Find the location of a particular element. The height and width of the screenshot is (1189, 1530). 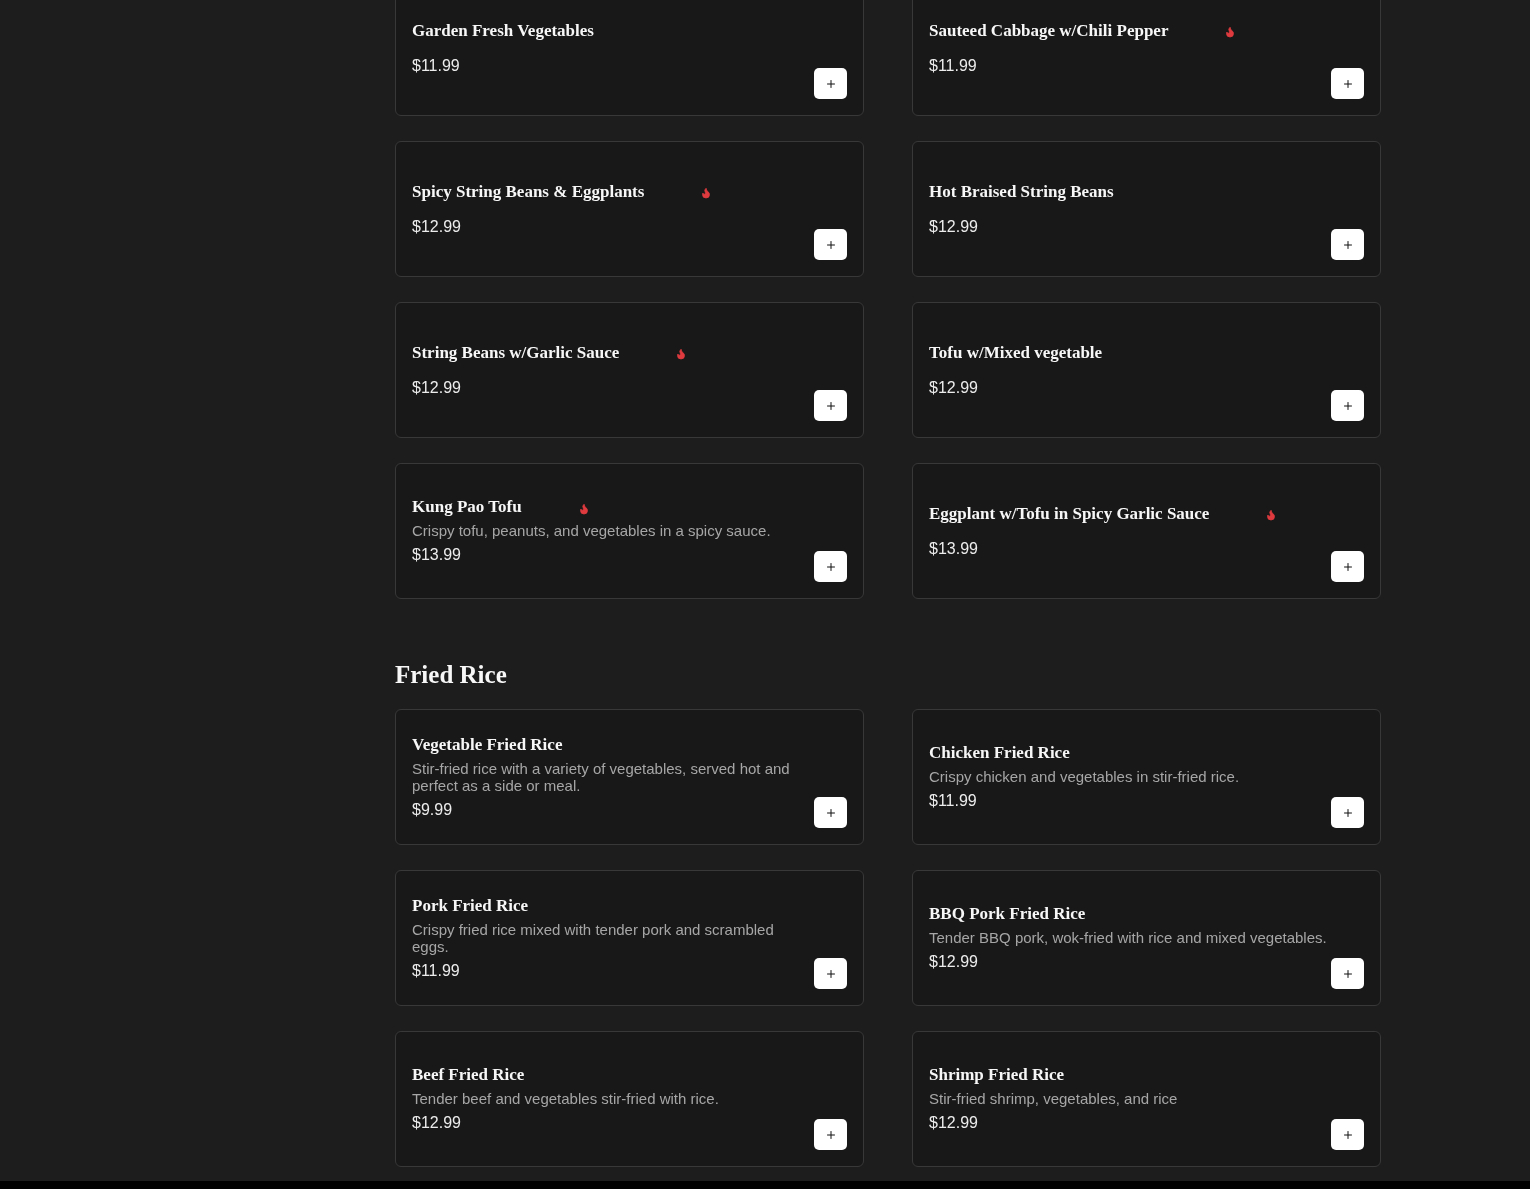

item-name: Eggplant w/Tofu in Spicy Garlic Sauce is located at coordinates (1069, 513).